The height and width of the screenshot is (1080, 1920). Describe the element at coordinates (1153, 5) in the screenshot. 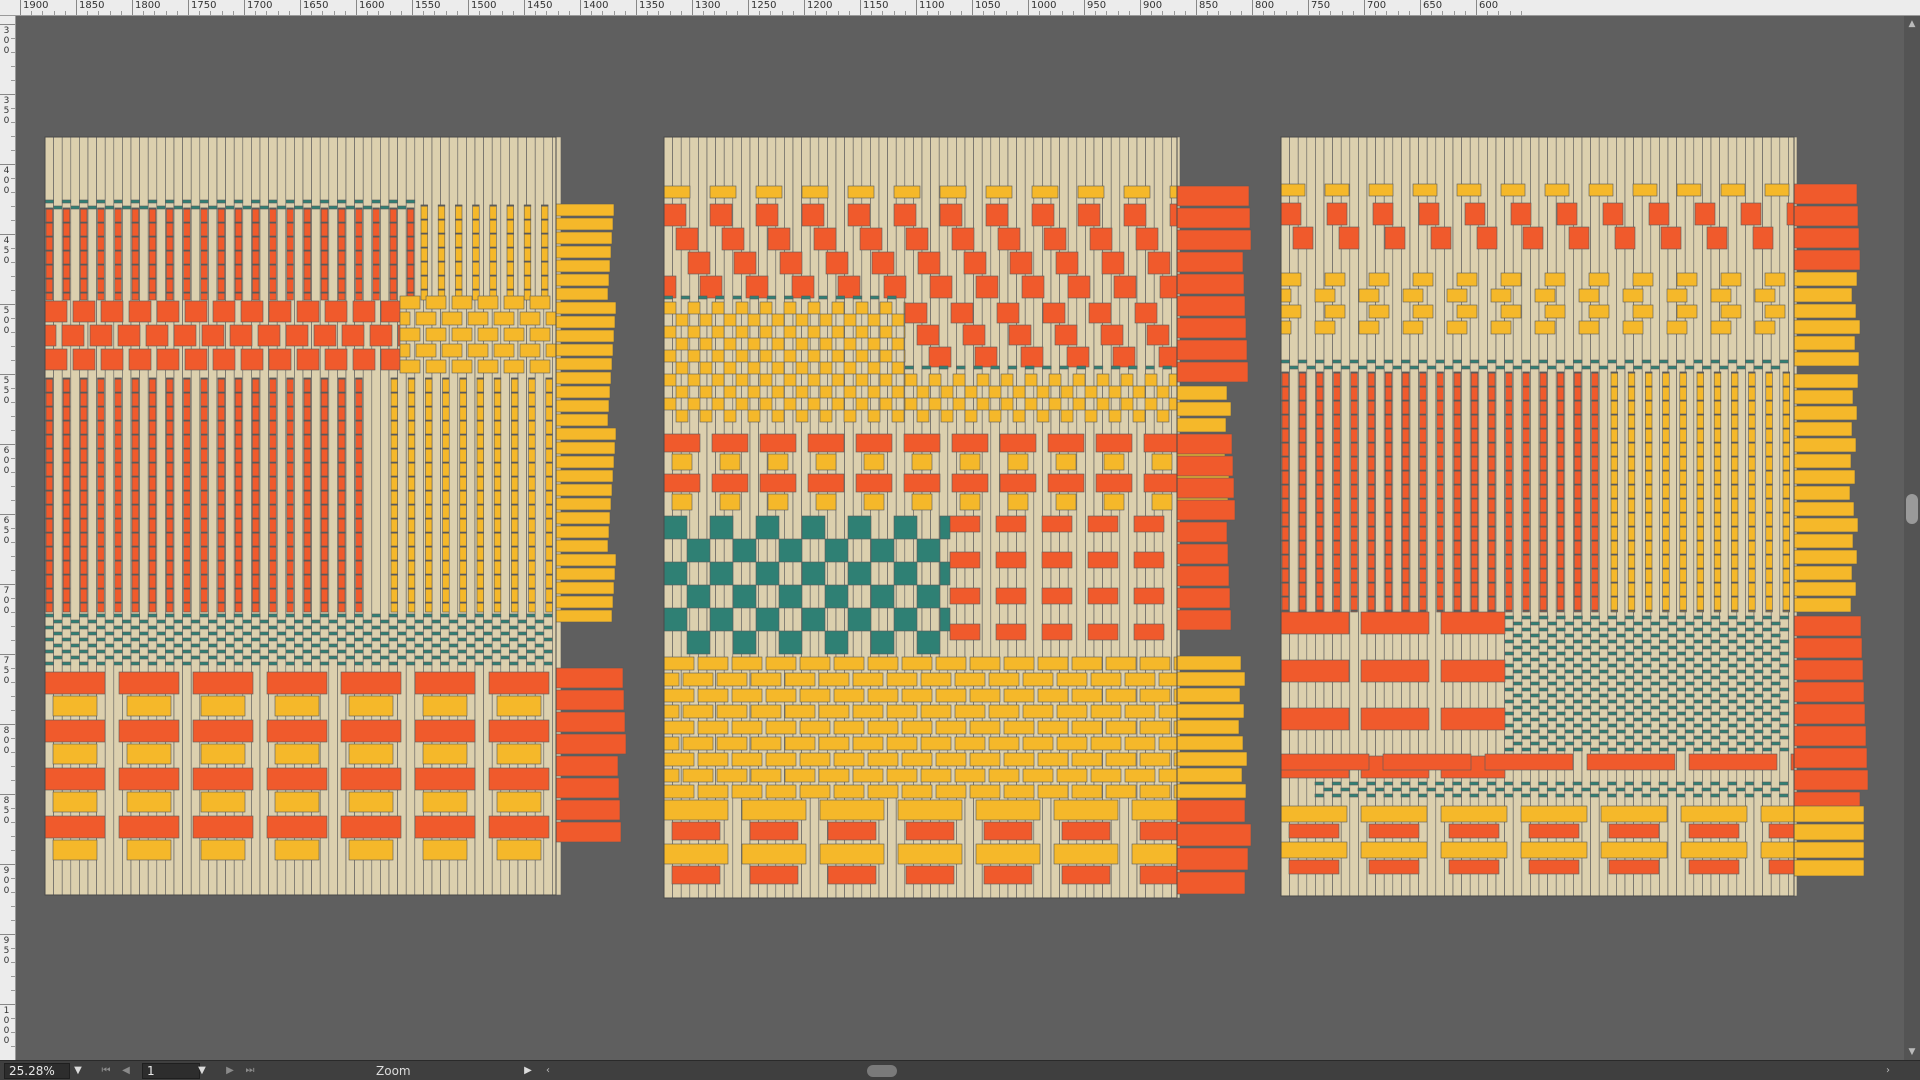

I see `ruler-tick-label: 900` at that location.